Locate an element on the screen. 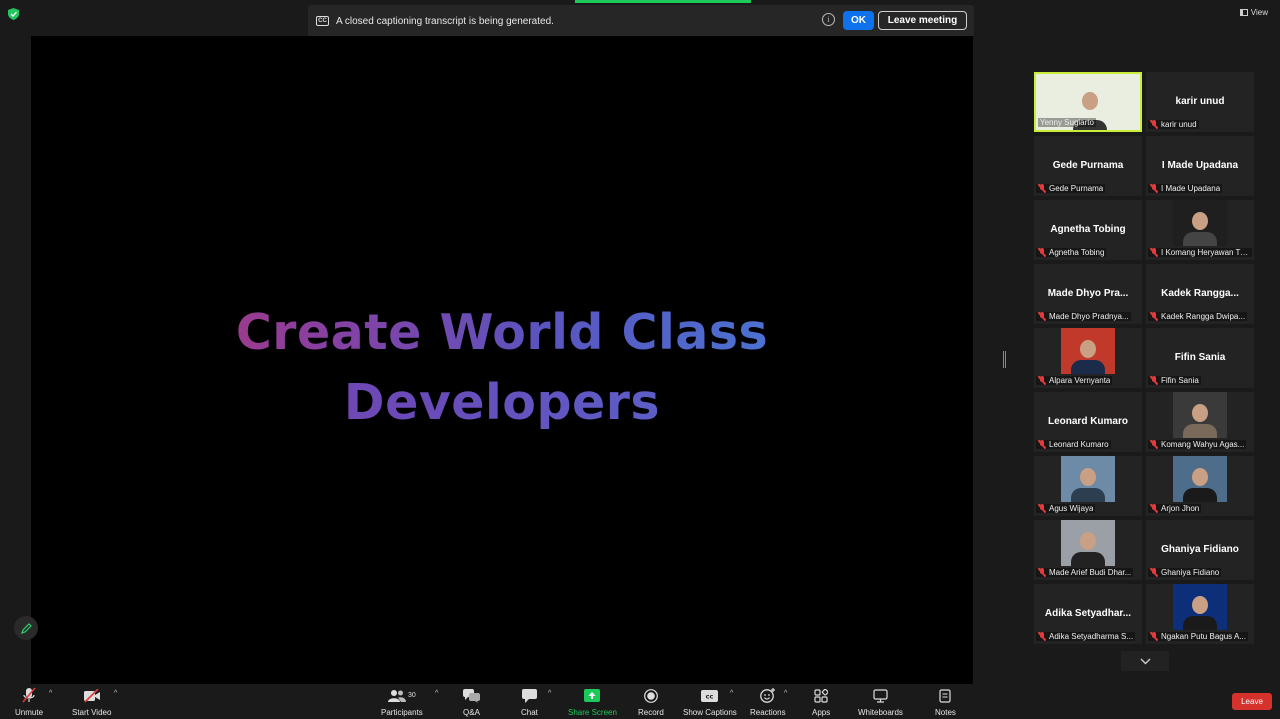  start-video-button: Start Video is located at coordinates (91, 701).